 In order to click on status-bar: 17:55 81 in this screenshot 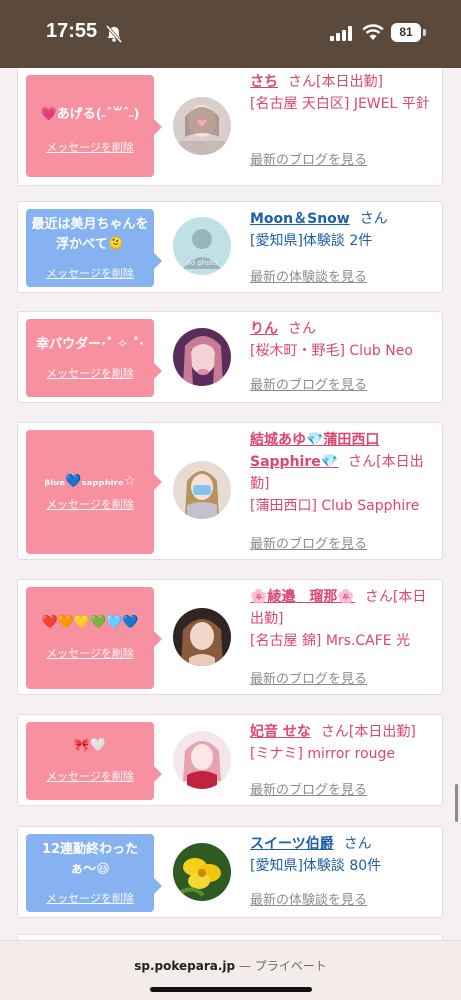, I will do `click(230, 34)`.